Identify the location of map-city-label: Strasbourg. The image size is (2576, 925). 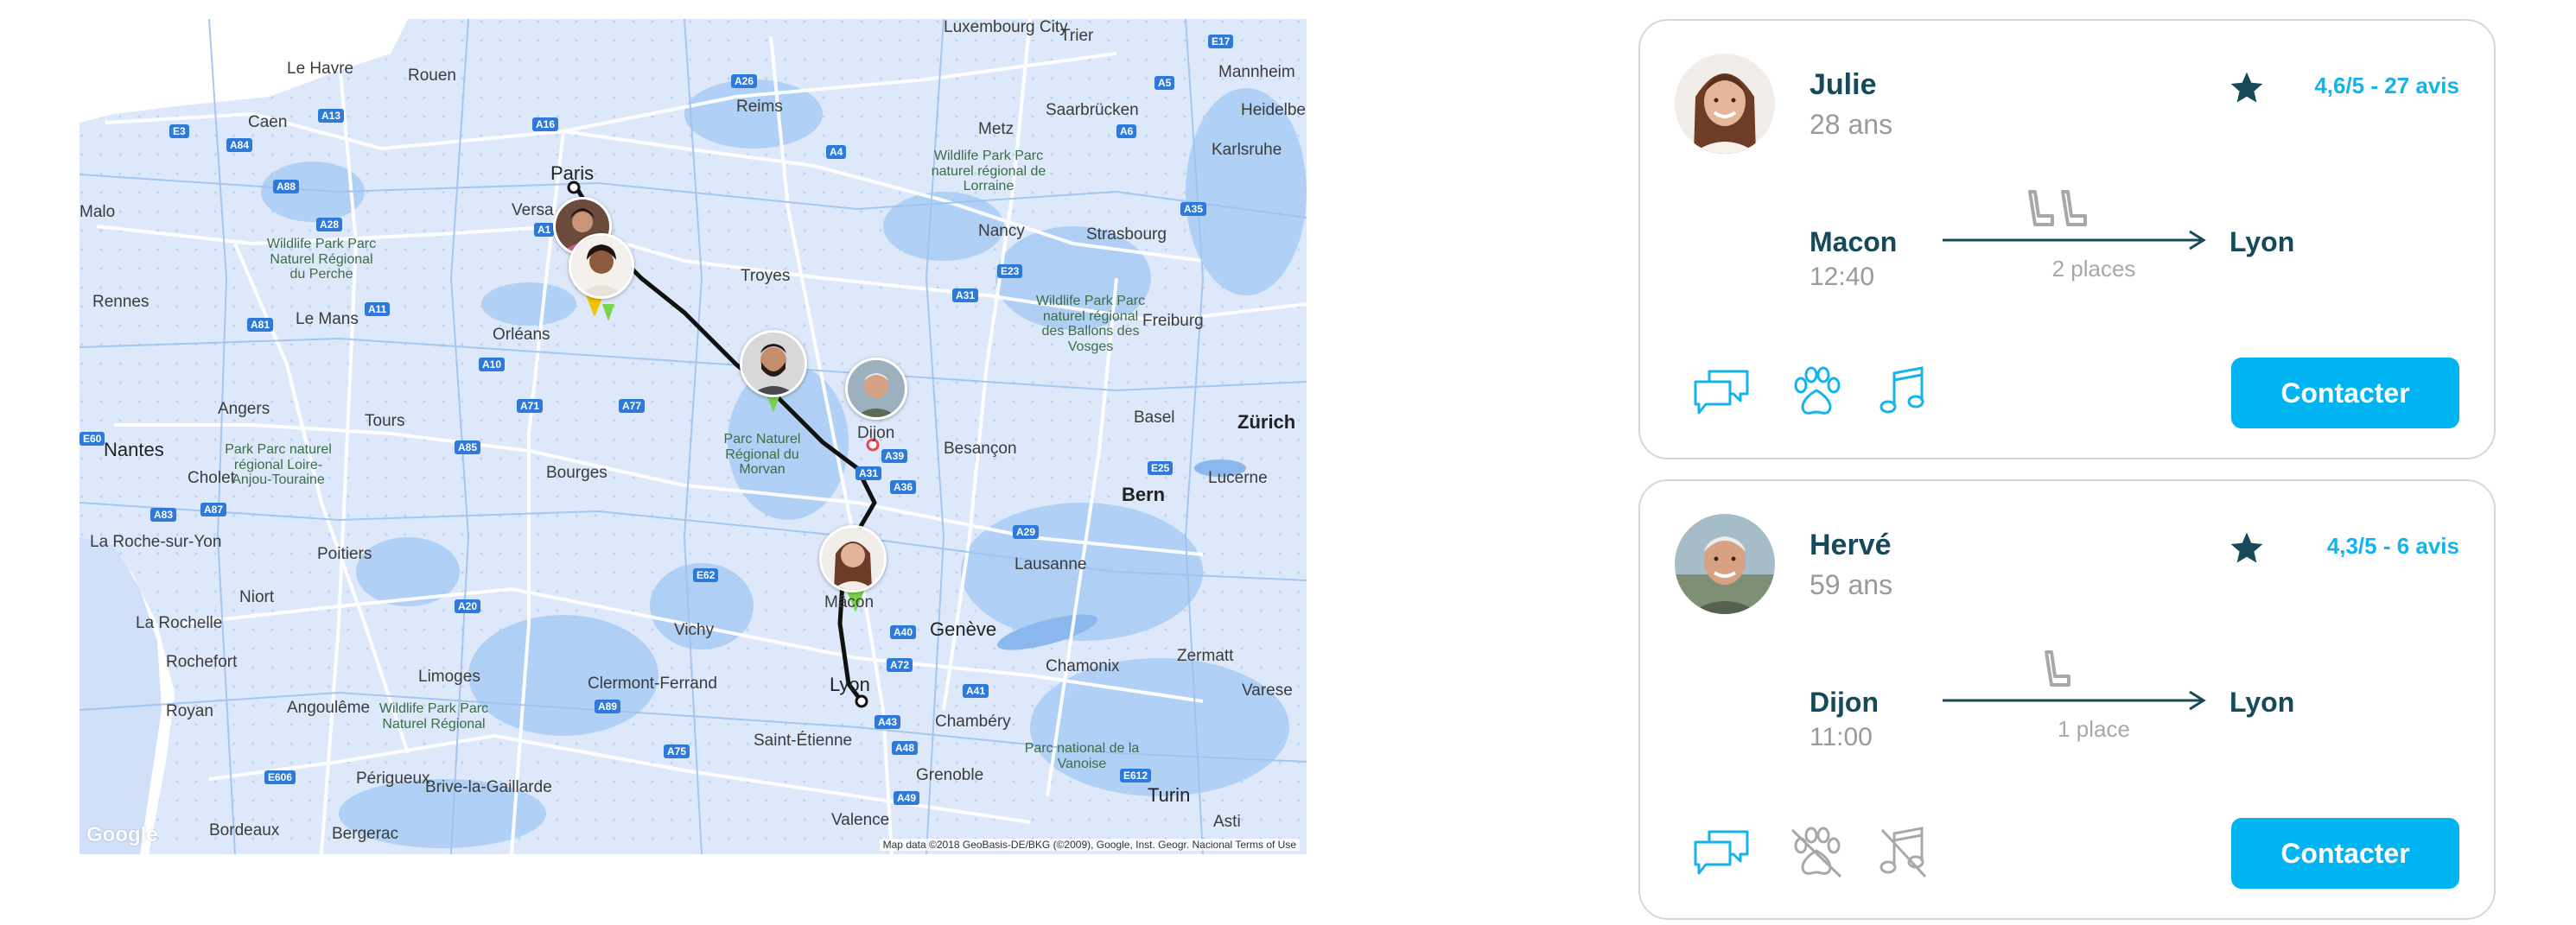
(1126, 234).